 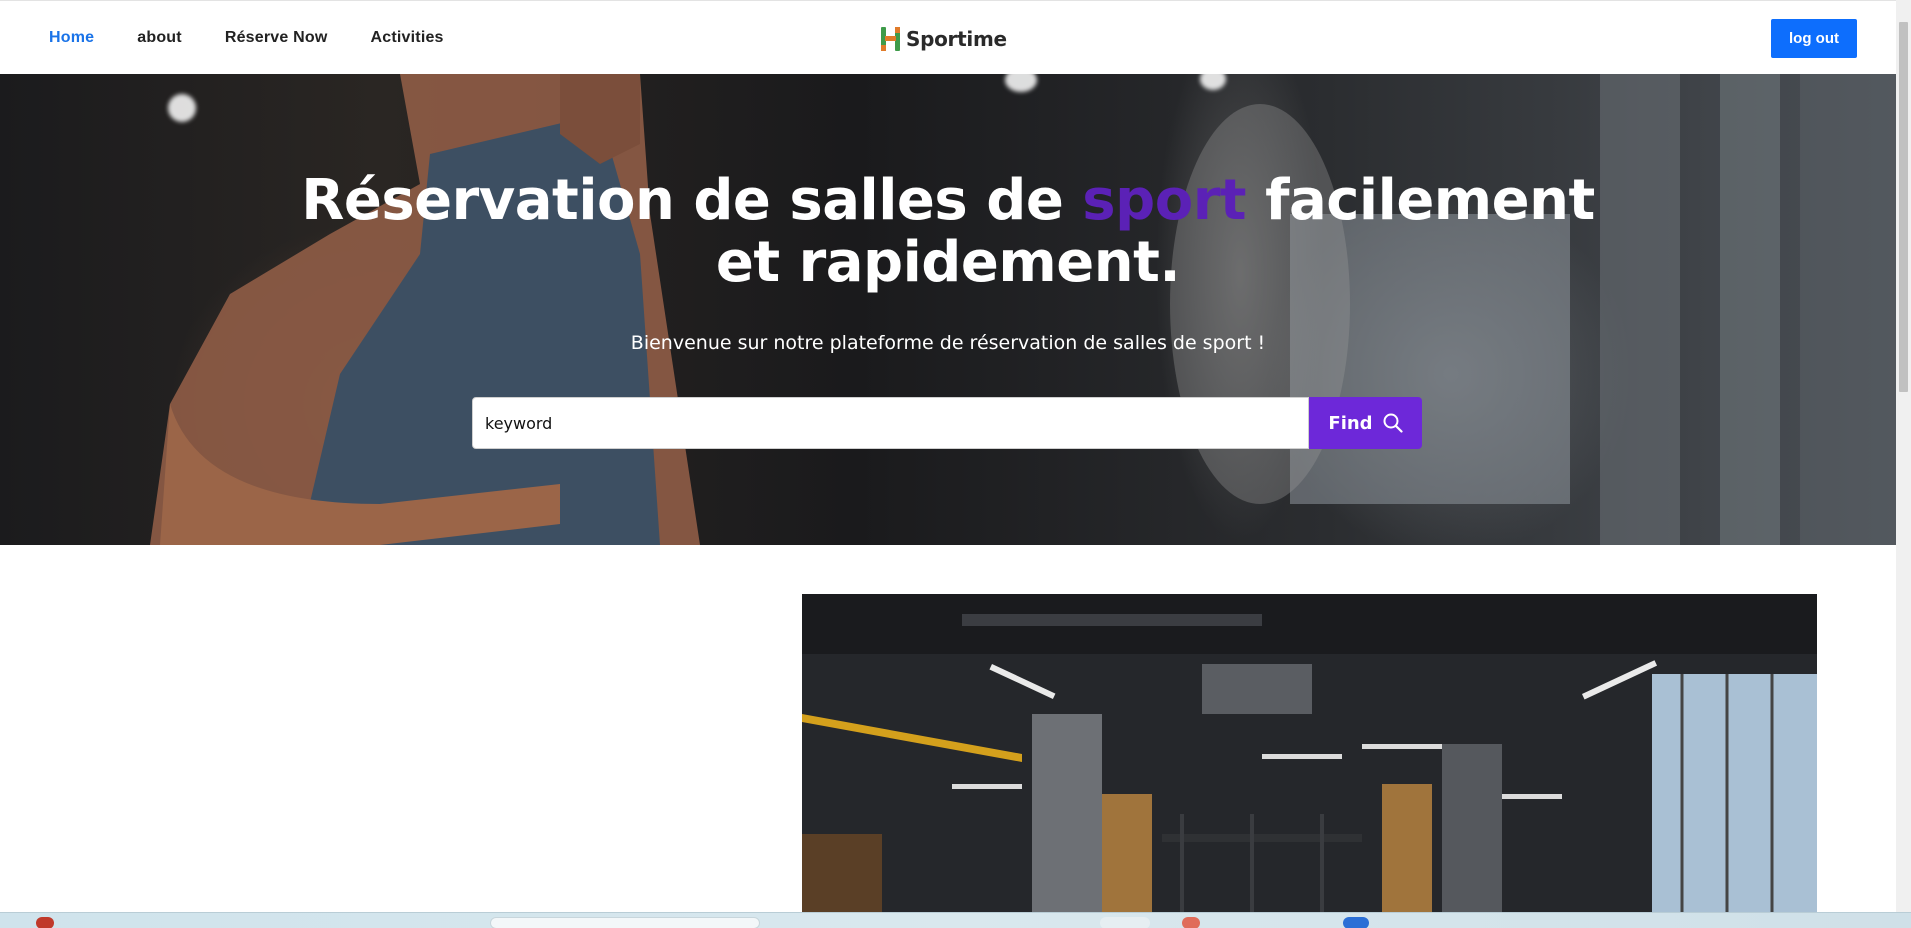 I want to click on hero-title-accent: sport, so click(x=1164, y=200).